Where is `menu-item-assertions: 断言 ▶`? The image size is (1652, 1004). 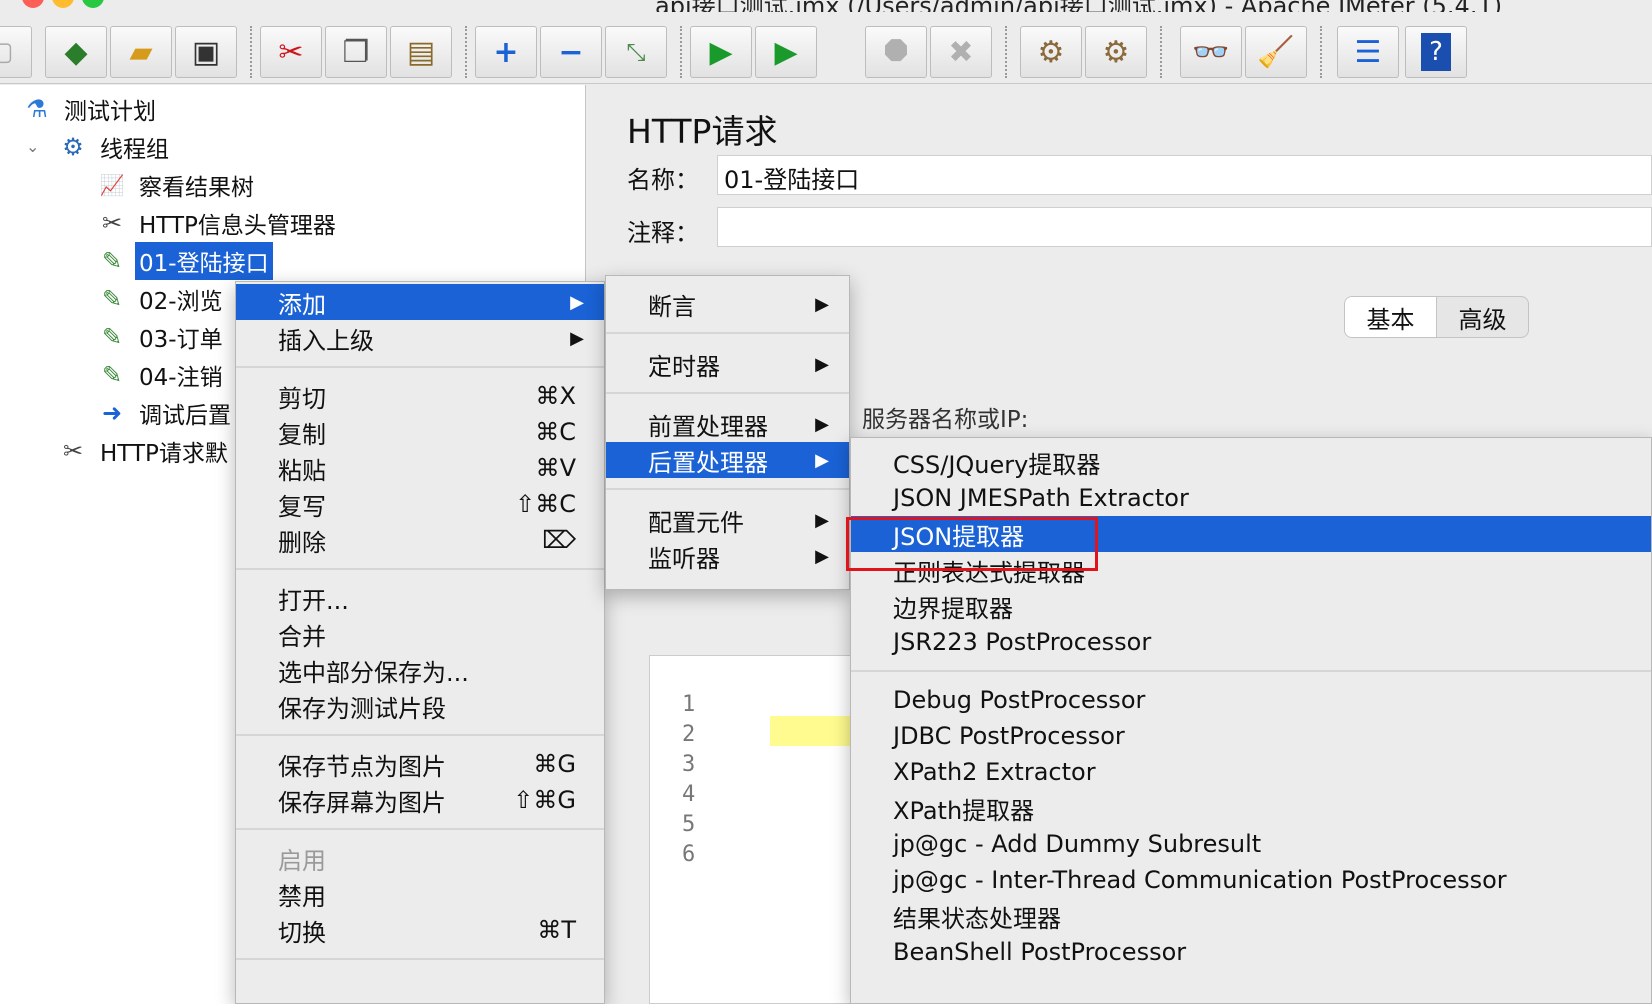 menu-item-assertions: 断言 ▶ is located at coordinates (727, 304).